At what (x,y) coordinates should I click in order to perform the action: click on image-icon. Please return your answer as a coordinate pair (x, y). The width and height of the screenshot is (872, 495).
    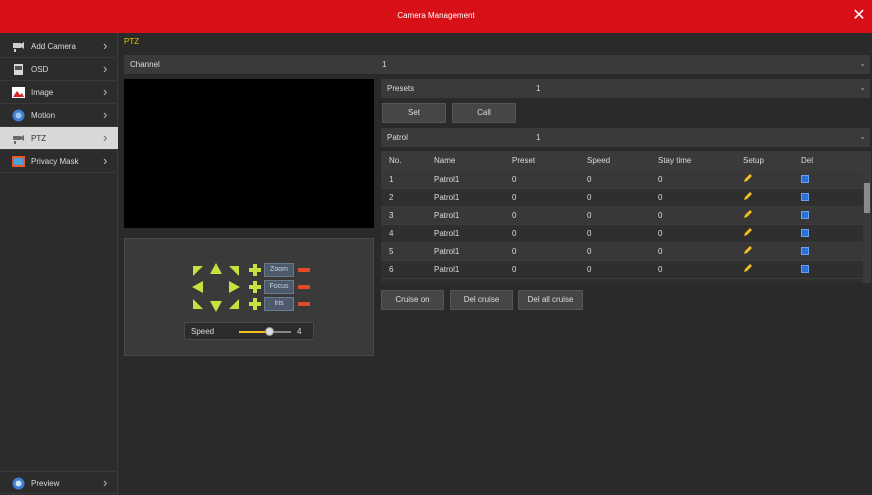
    Looking at the image, I should click on (18, 92).